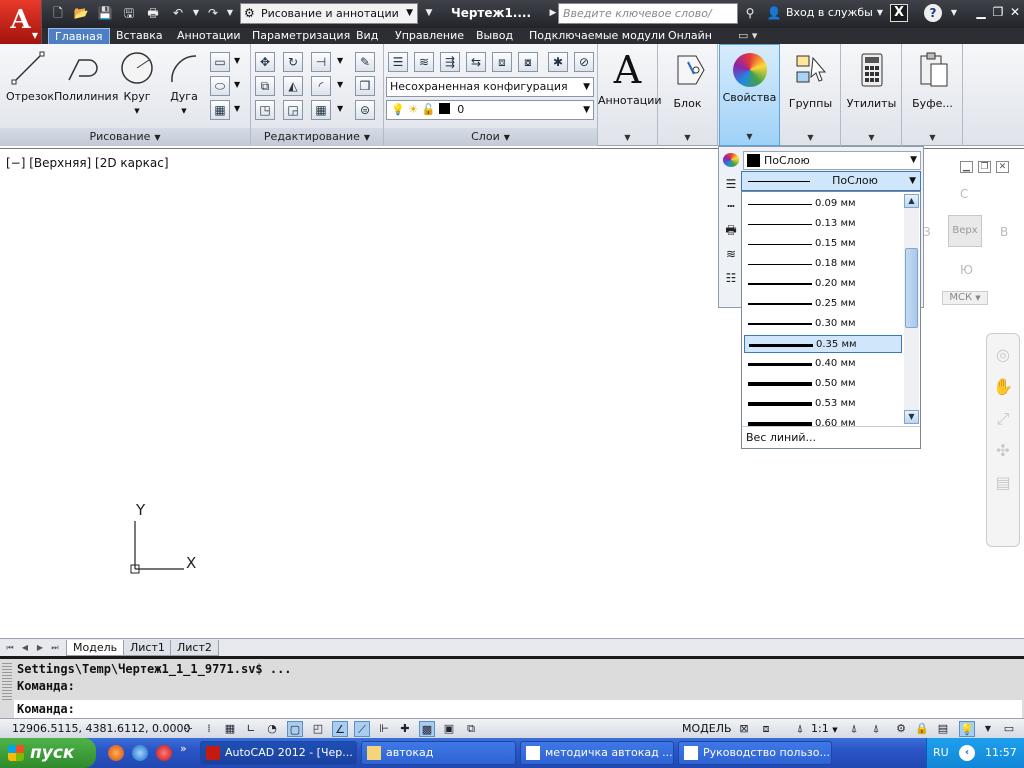 The width and height of the screenshot is (1024, 768). What do you see at coordinates (964, 194) in the screenshot?
I see `compass-north: С` at bounding box center [964, 194].